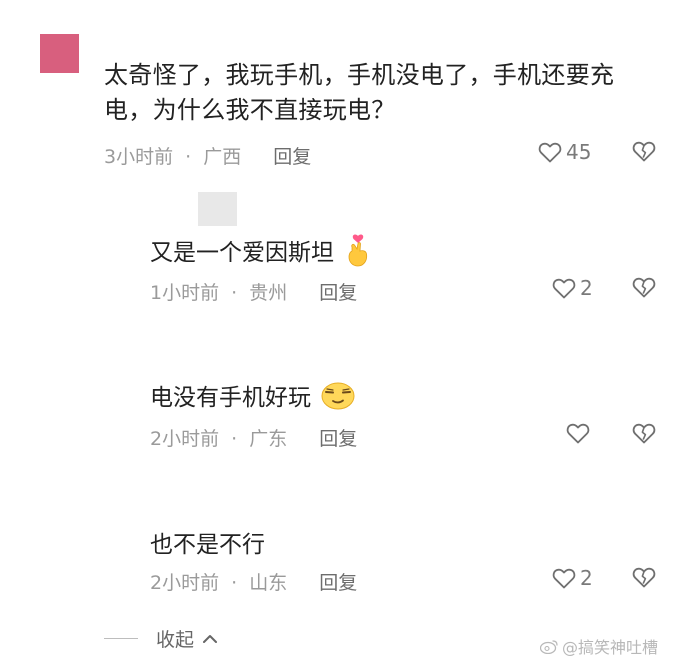 The height and width of the screenshot is (664, 690). I want to click on like-button, so click(580, 433).